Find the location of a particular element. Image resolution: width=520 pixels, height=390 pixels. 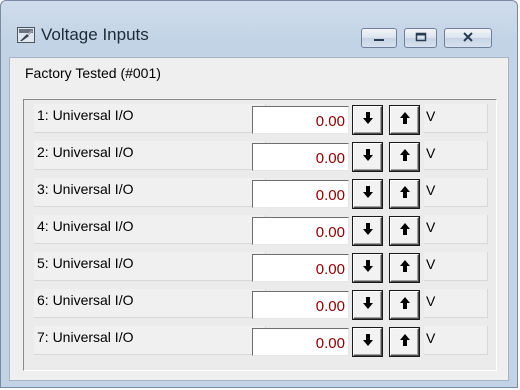

input-row-2: 2: Universal I/O 0.00 V is located at coordinates (260, 155).